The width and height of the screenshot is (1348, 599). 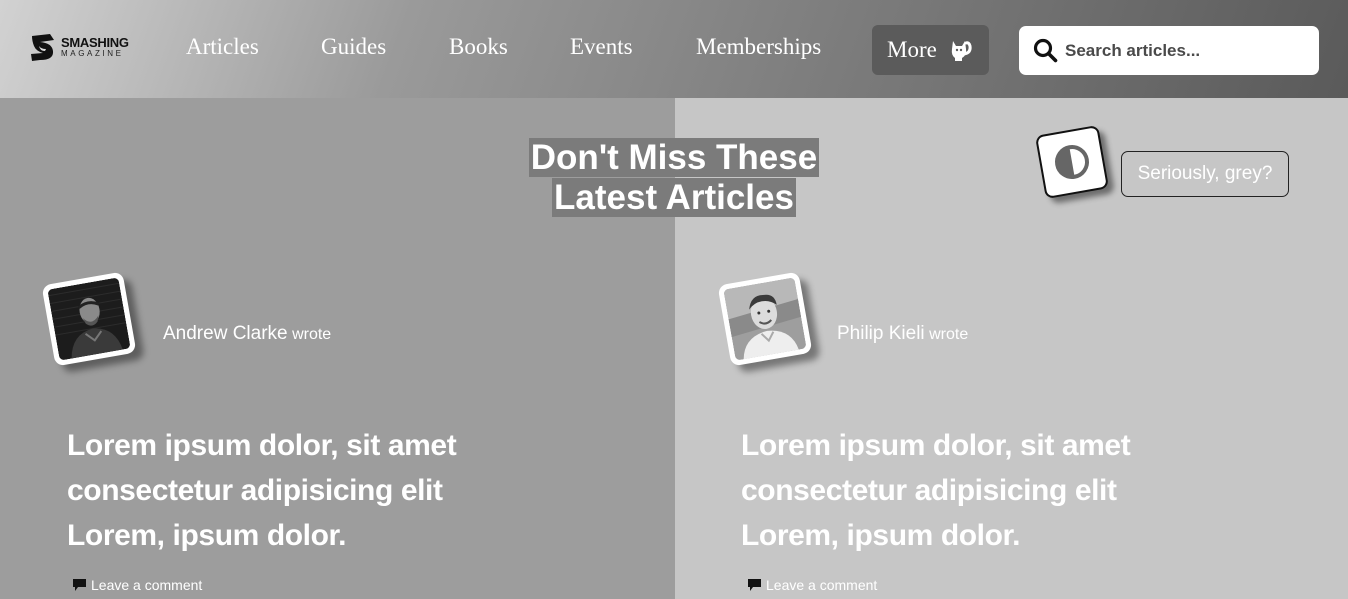 I want to click on contrast-toggle-button, so click(x=1072, y=162).